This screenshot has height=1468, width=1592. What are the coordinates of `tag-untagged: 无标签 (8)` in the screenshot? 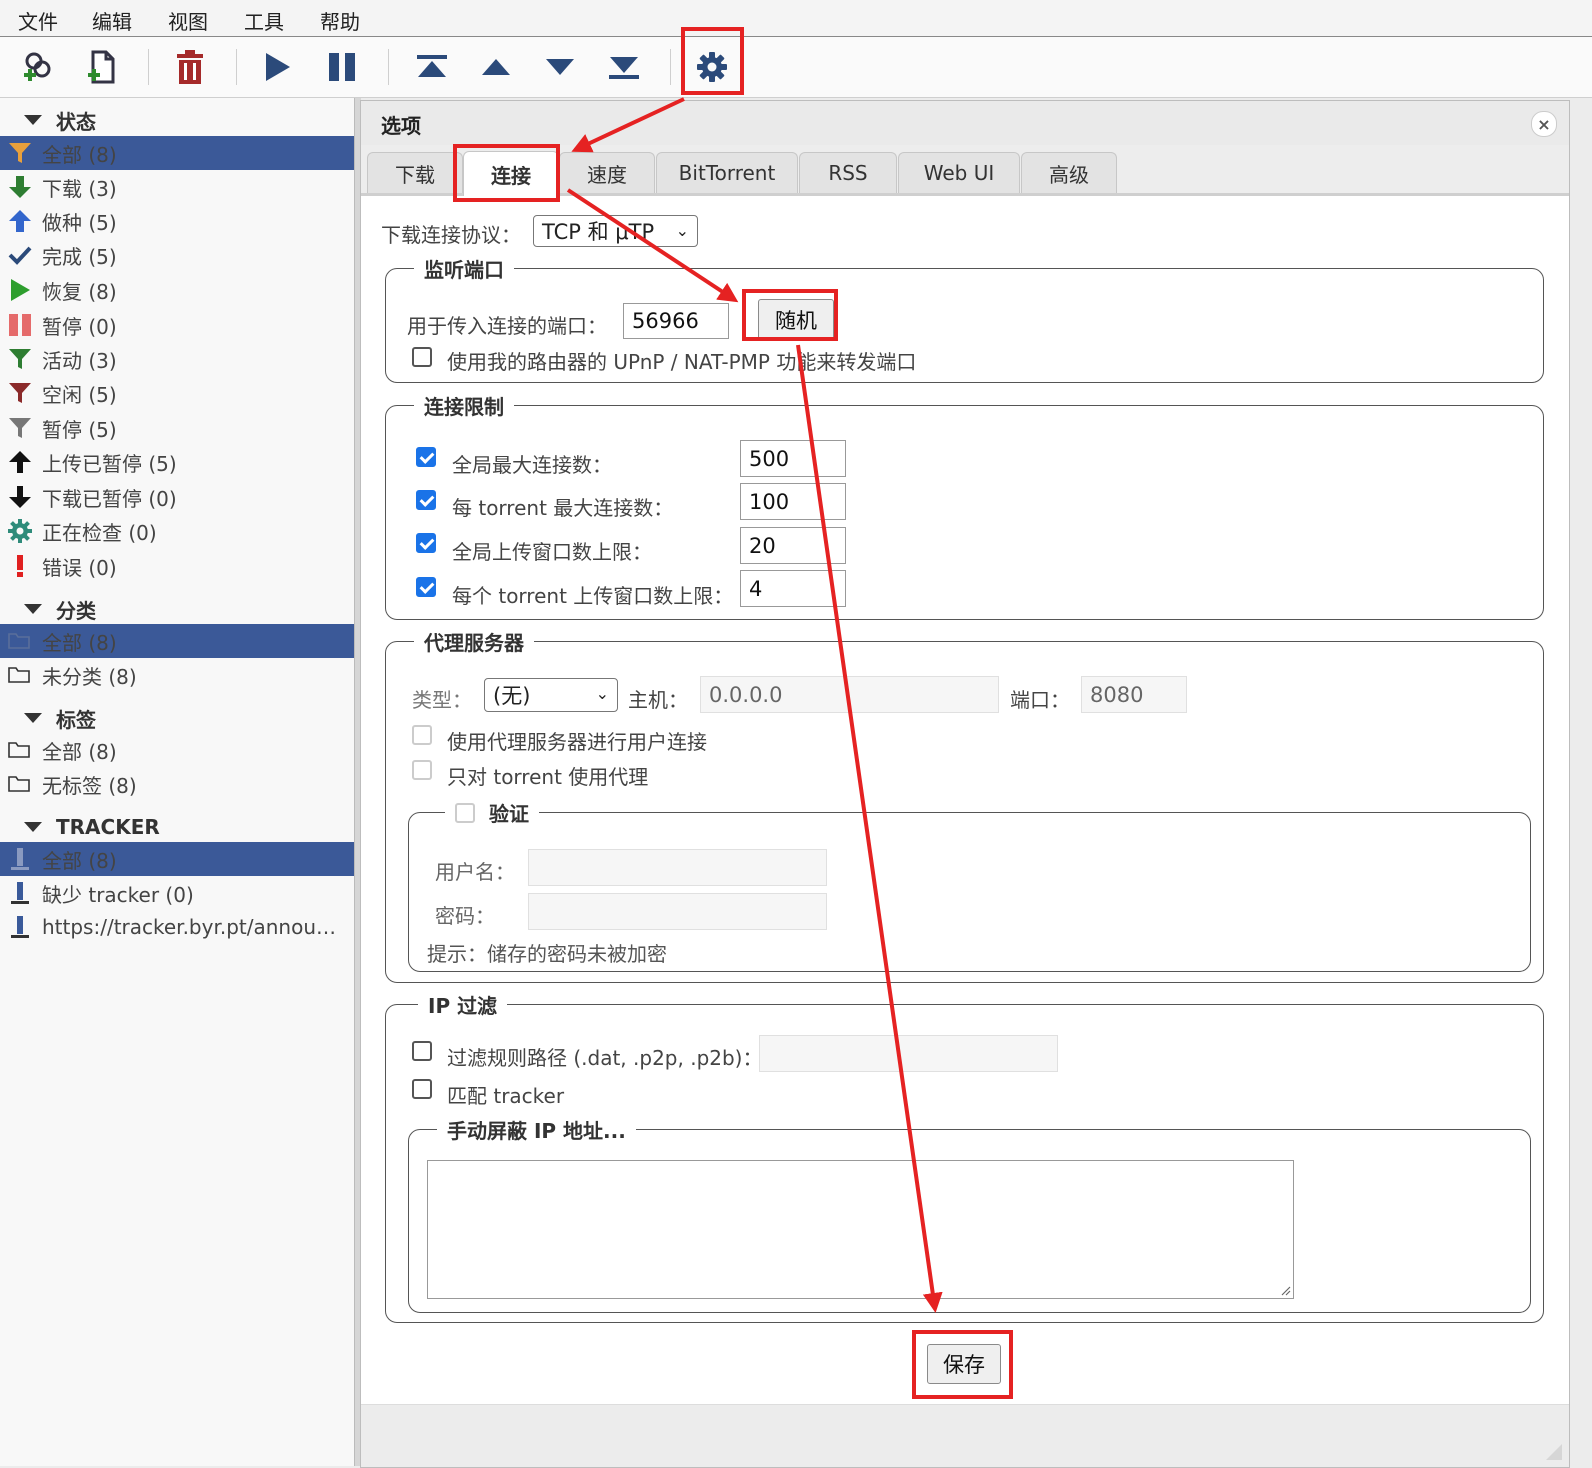 It's located at (177, 784).